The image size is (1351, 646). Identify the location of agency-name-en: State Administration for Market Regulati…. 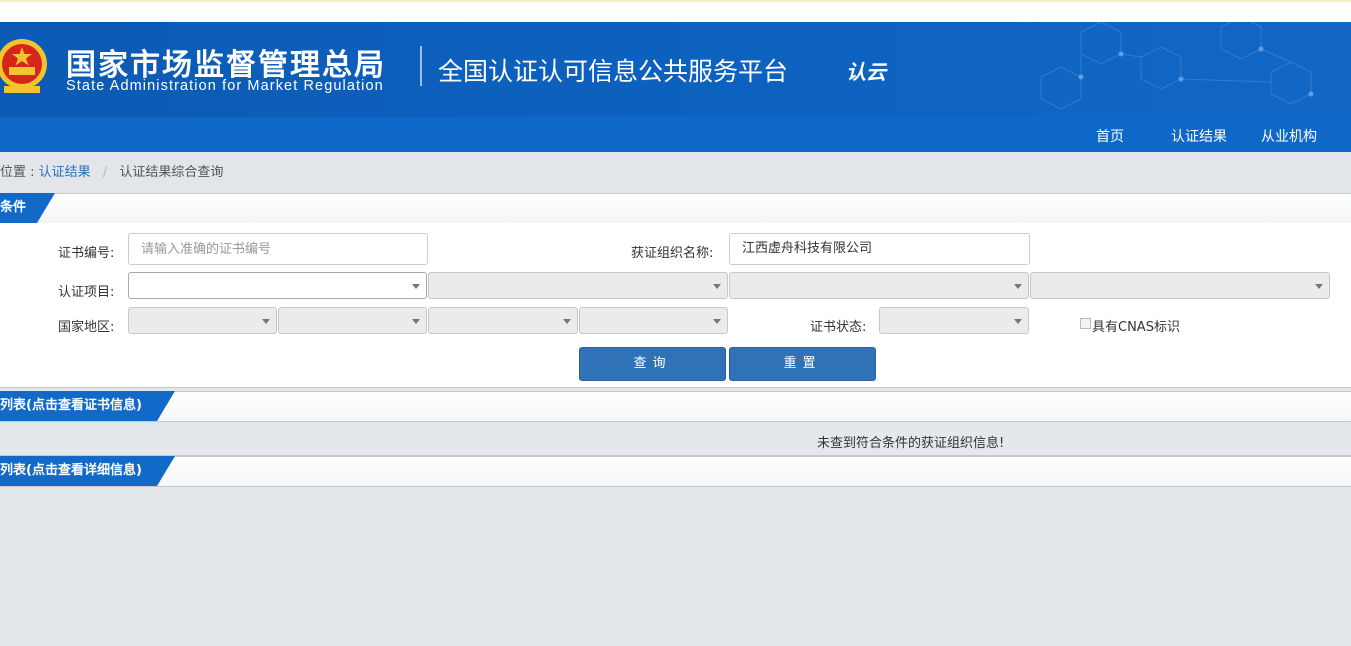
(225, 86).